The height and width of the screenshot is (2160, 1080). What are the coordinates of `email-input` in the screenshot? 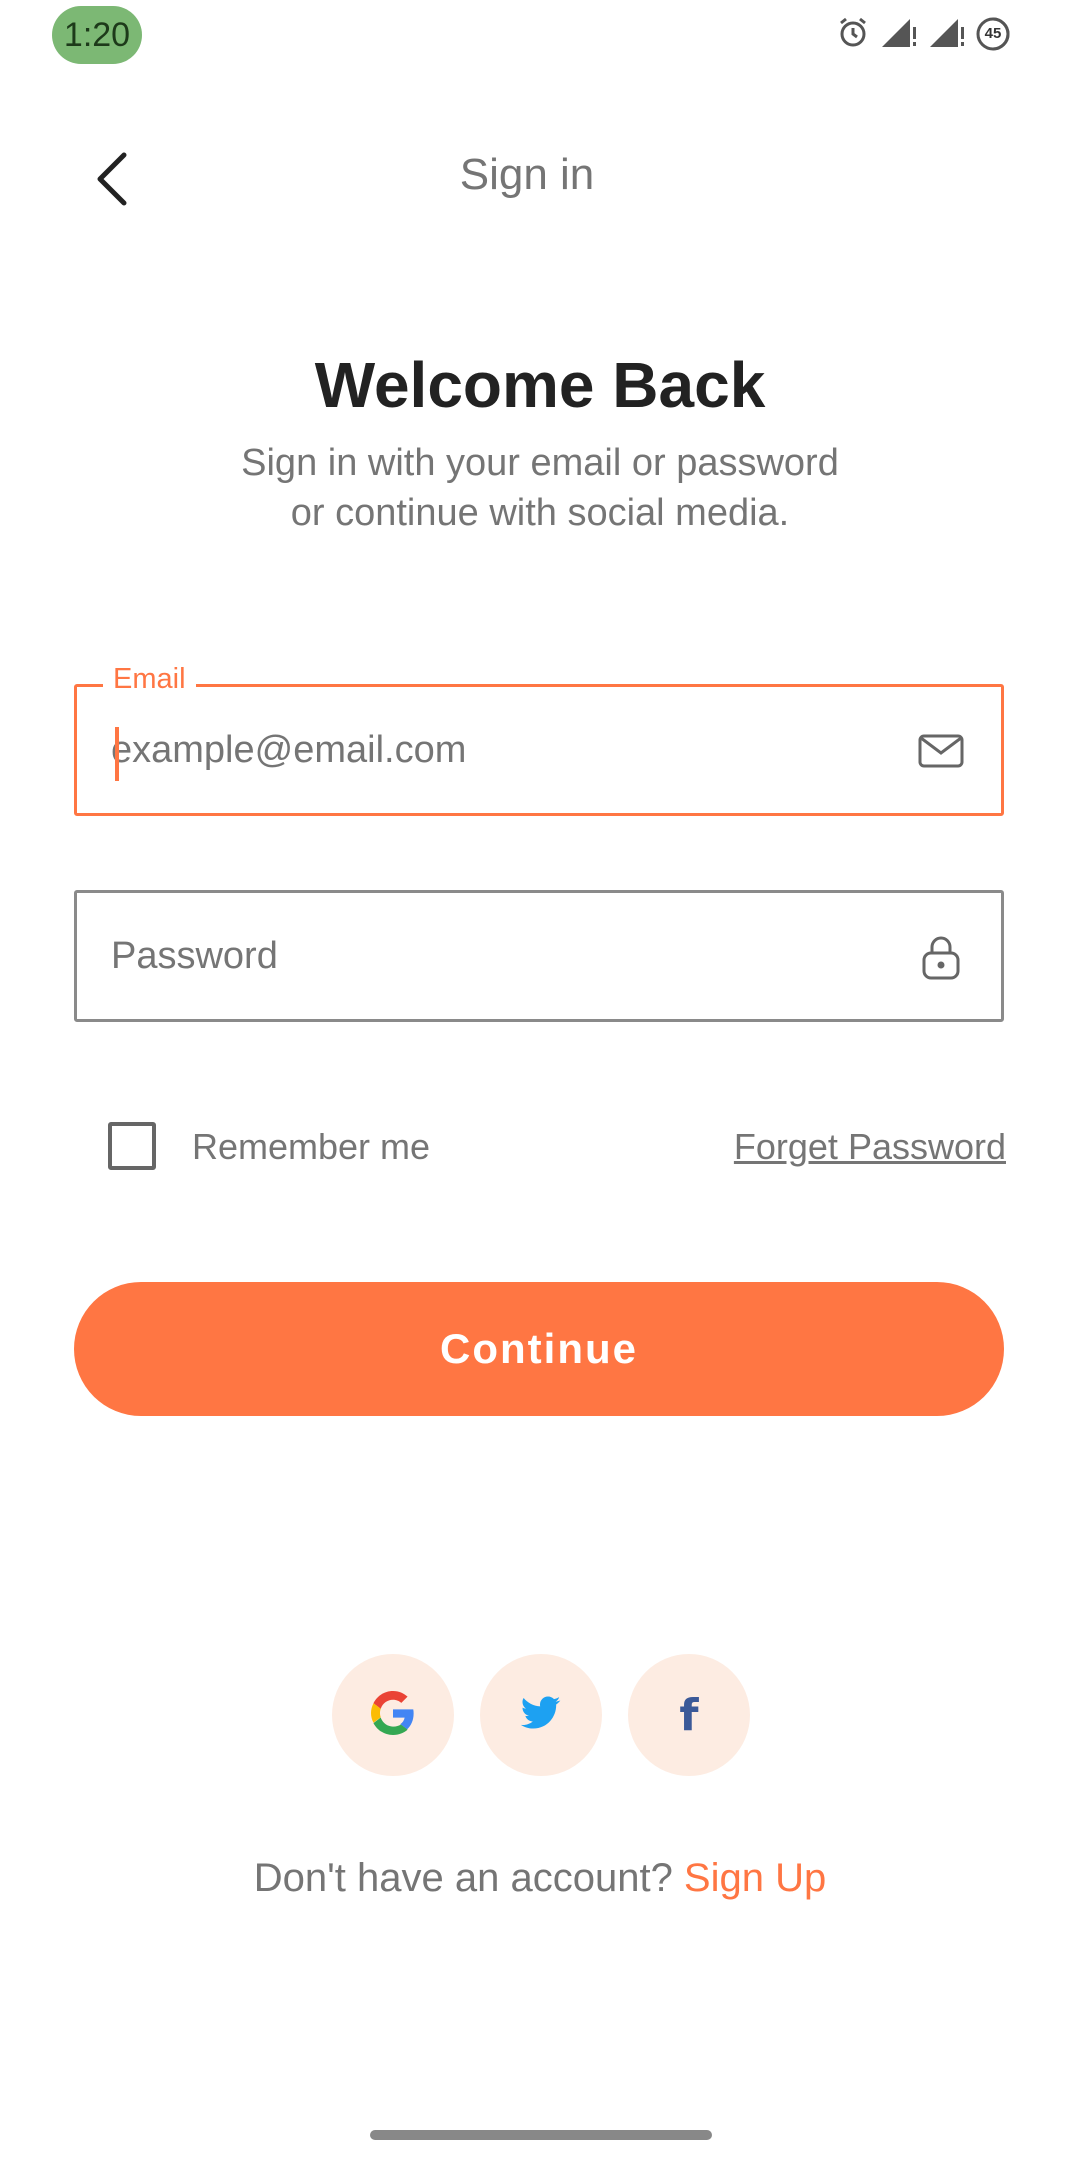 It's located at (501, 750).